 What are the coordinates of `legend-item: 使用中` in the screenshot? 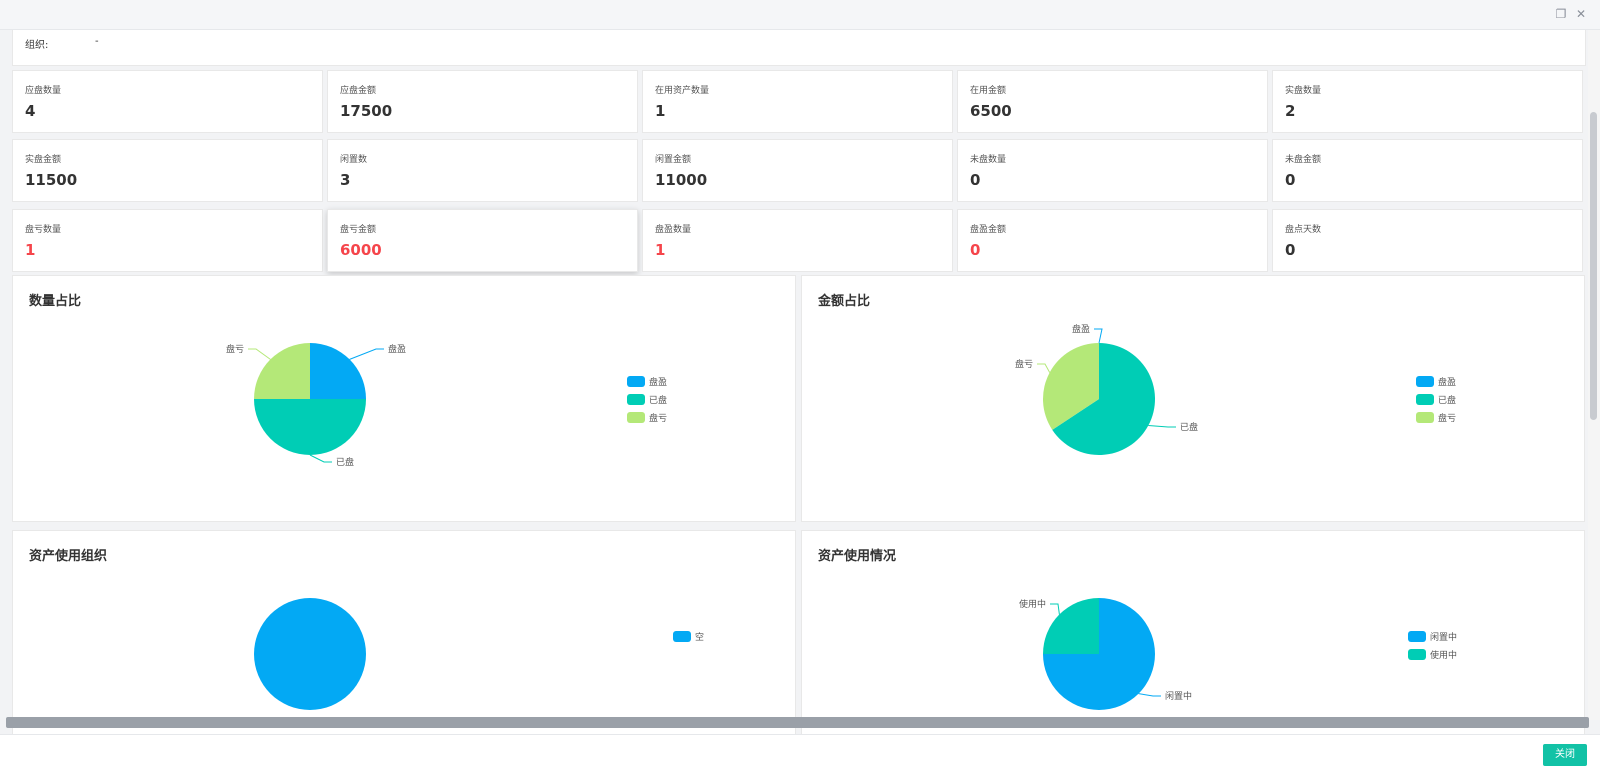 It's located at (1432, 654).